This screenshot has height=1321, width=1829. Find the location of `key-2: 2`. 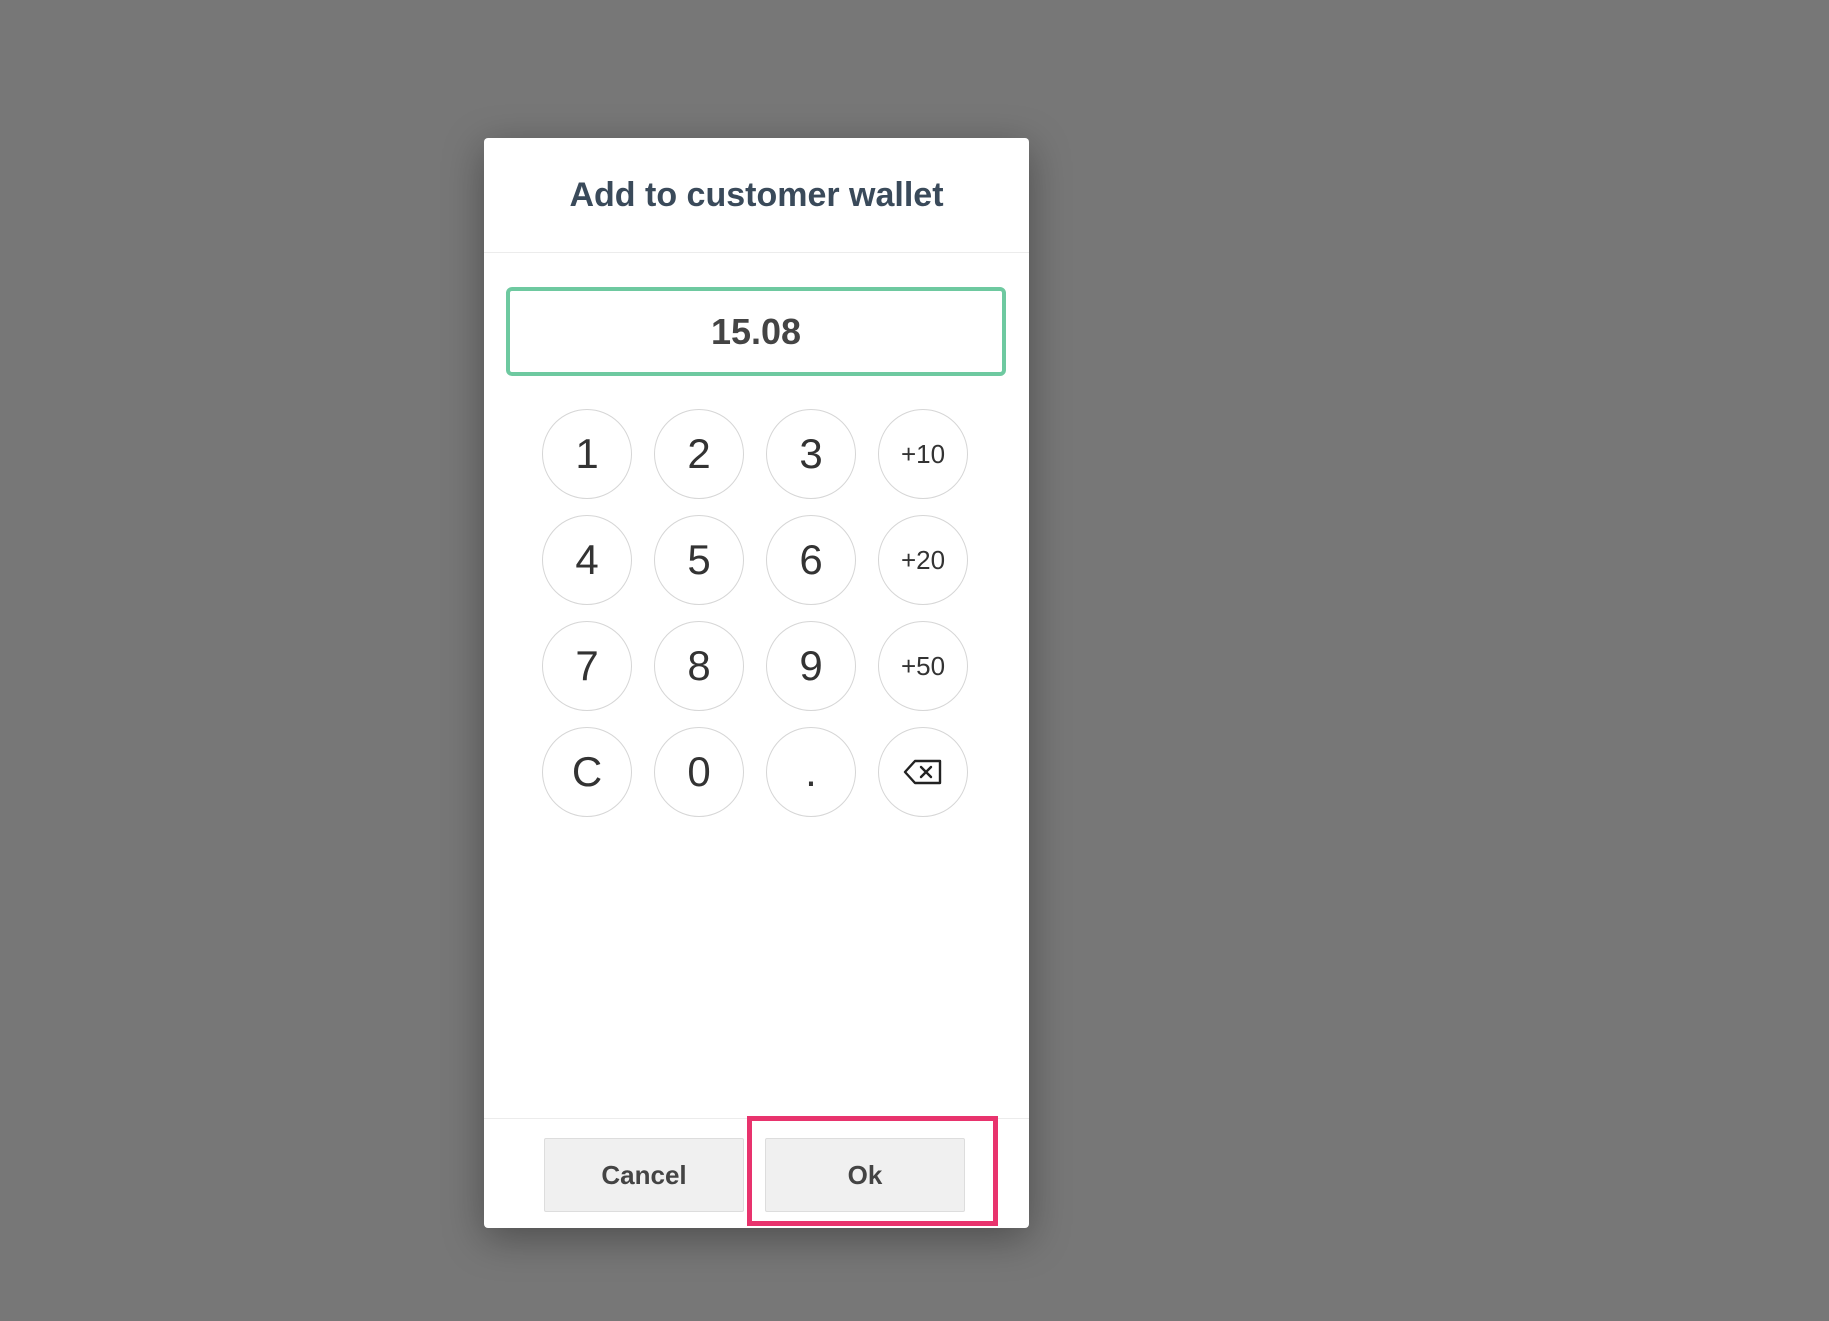

key-2: 2 is located at coordinates (699, 454).